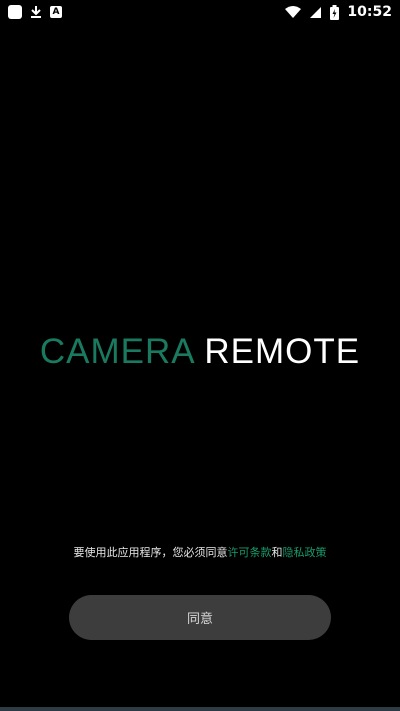 This screenshot has width=400, height=711. What do you see at coordinates (277, 351) in the screenshot?
I see `logo-remote-text: REMOTE` at bounding box center [277, 351].